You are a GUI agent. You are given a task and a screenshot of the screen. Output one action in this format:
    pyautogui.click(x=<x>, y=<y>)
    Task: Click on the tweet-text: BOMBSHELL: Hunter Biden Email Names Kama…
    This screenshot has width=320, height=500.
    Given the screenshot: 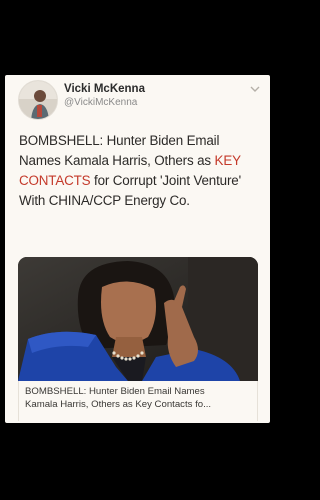 What is the action you would take?
    pyautogui.click(x=141, y=171)
    